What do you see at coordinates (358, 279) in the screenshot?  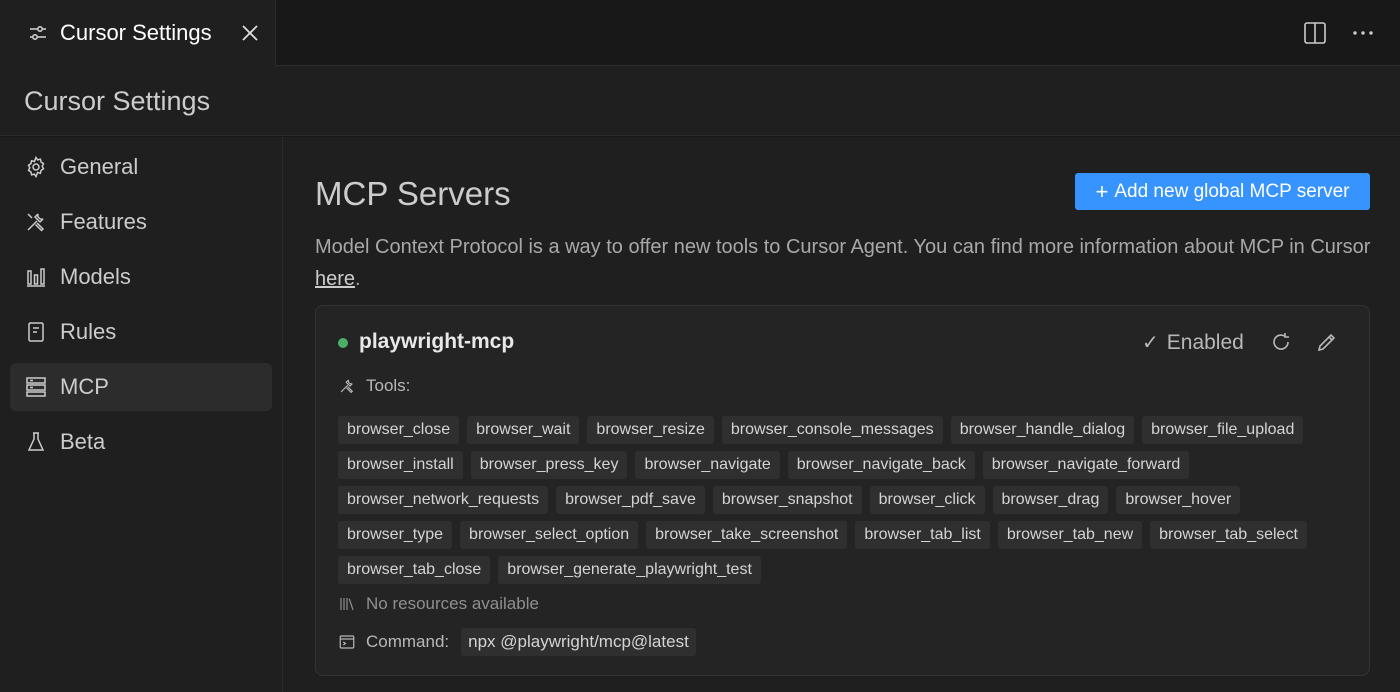 I see `description-suffix: .` at bounding box center [358, 279].